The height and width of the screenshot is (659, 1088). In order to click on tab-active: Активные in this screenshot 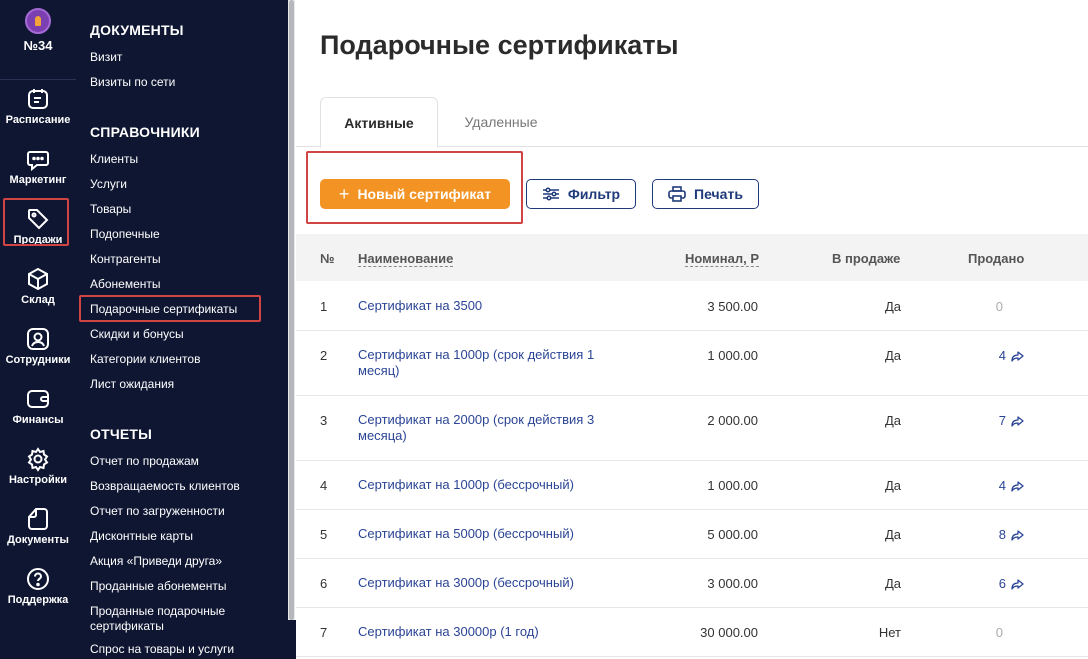, I will do `click(379, 122)`.